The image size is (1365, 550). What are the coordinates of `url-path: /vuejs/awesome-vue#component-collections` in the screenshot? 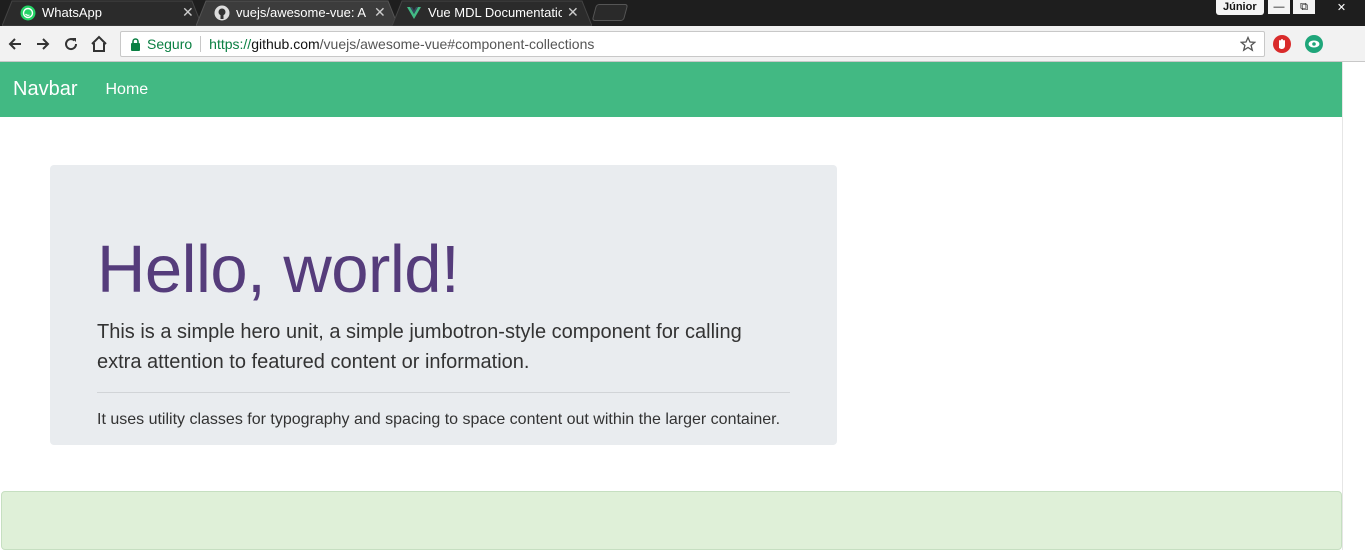 It's located at (457, 44).